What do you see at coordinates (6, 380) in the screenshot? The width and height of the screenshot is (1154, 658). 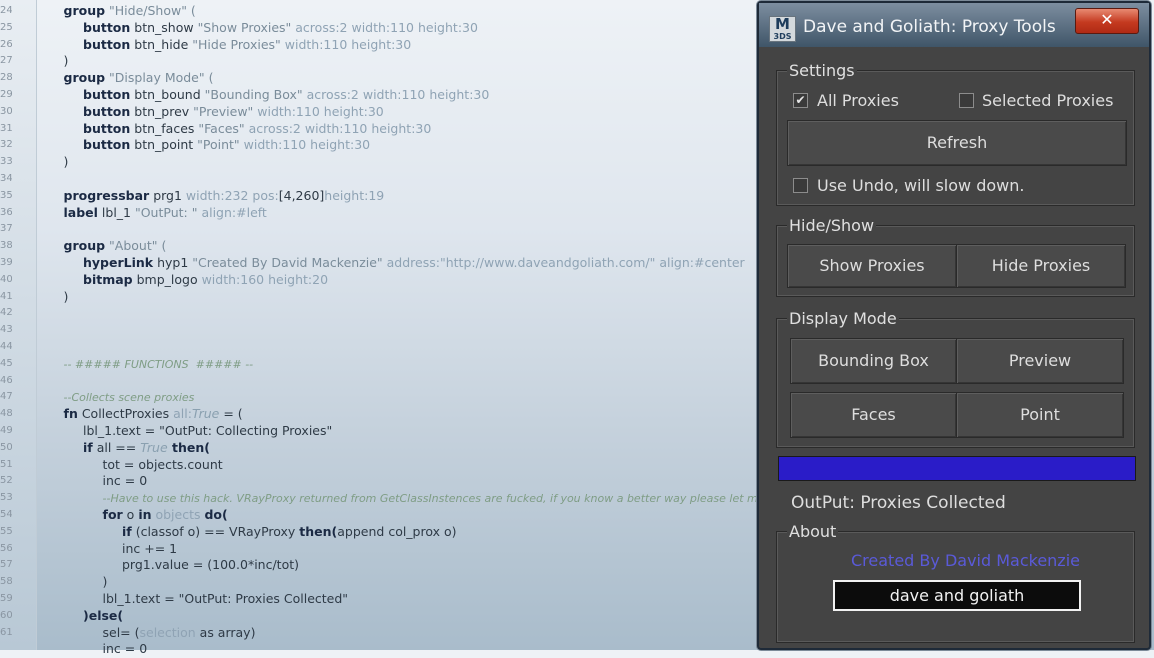 I see `line-number: 46` at bounding box center [6, 380].